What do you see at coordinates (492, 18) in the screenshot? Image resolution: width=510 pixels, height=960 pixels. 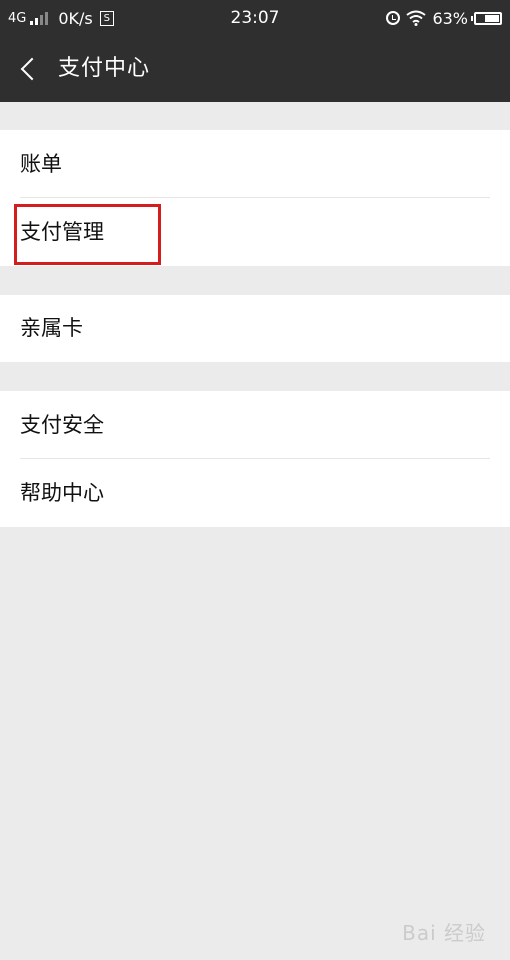 I see `battery-fill` at bounding box center [492, 18].